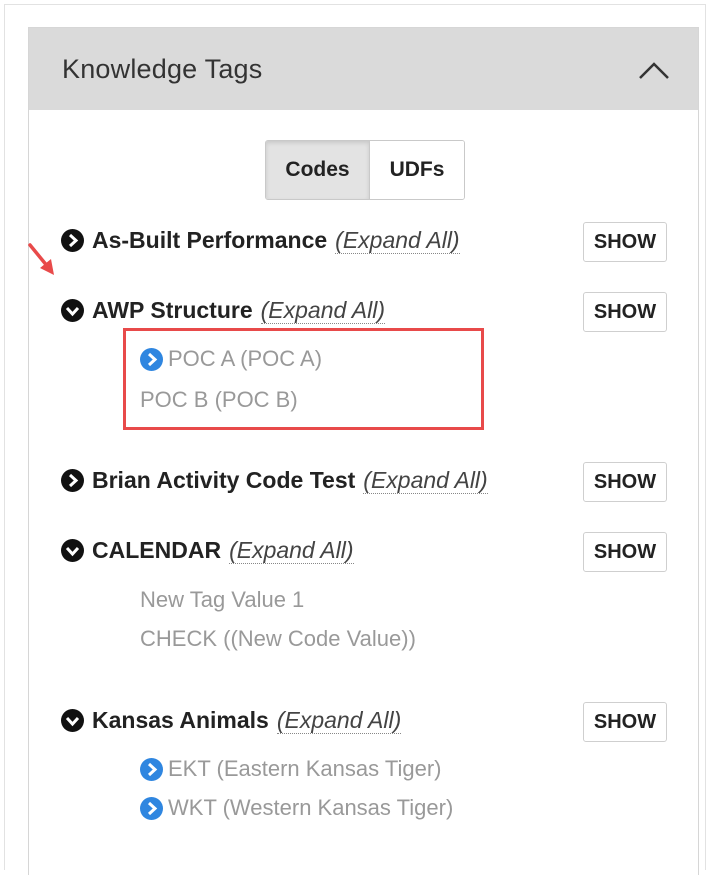  I want to click on tag-value-item: New Tag Value 1, so click(222, 600).